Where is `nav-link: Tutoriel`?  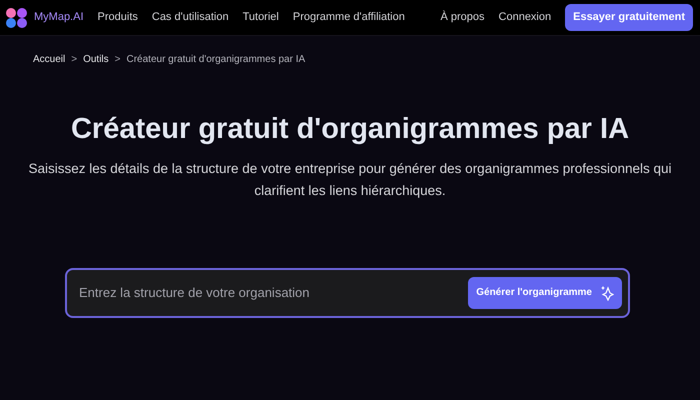 nav-link: Tutoriel is located at coordinates (260, 17).